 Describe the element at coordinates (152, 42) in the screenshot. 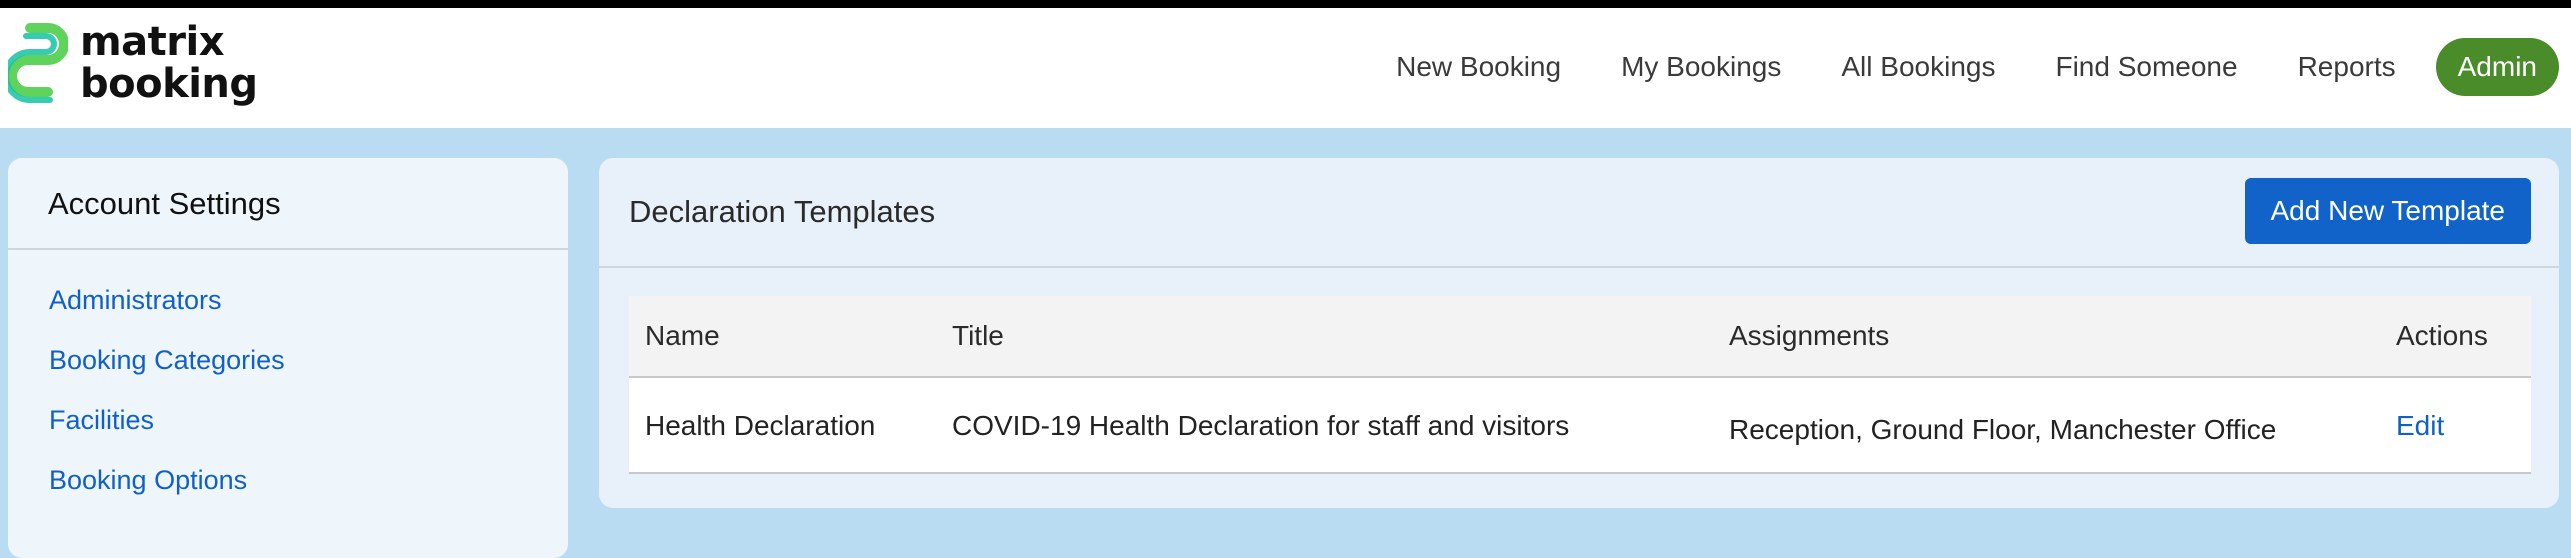

I see `logo-line-1: matrix` at that location.